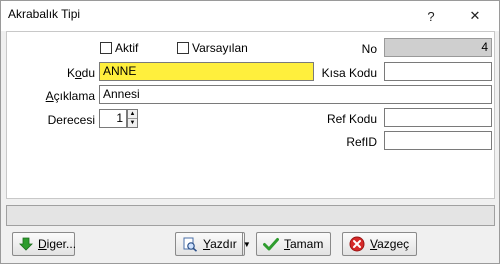 The width and height of the screenshot is (500, 264). Describe the element at coordinates (132, 122) in the screenshot. I see `spin-down-icon: ▼` at that location.